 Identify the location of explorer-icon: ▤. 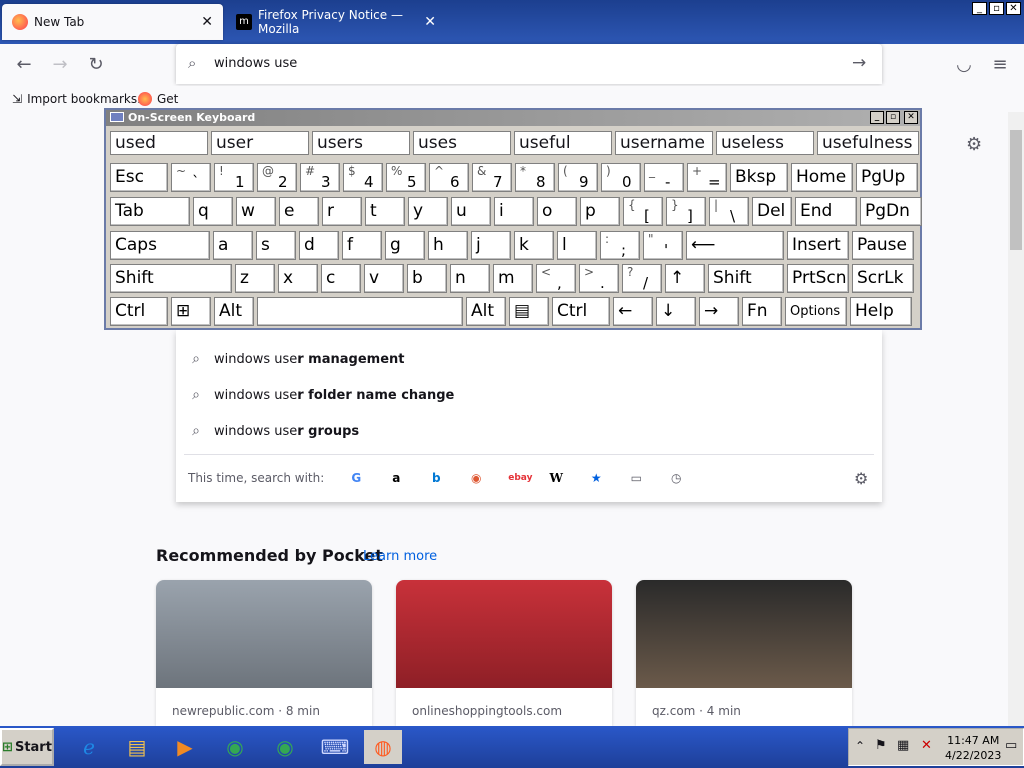
(137, 747).